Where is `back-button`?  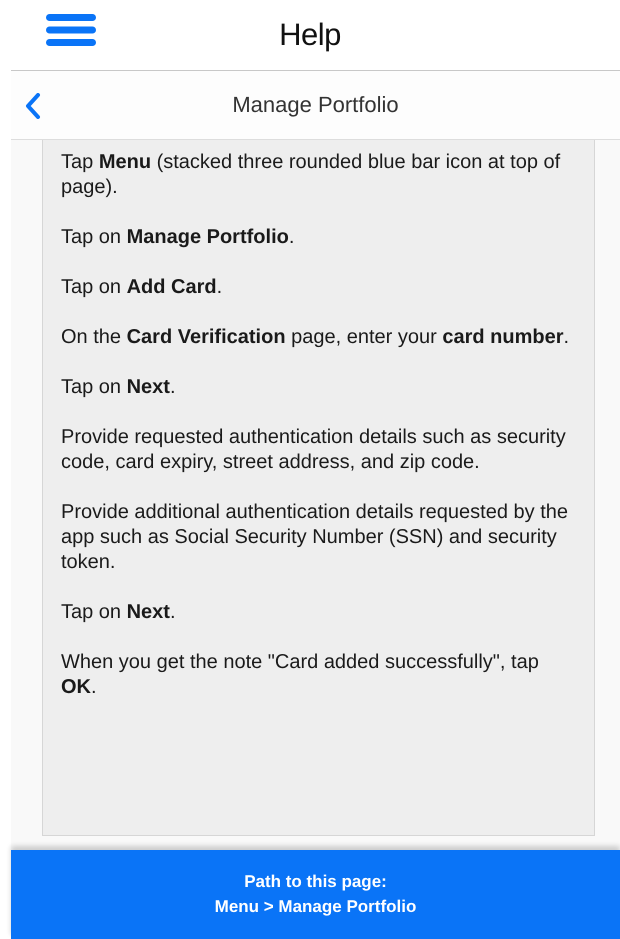
back-button is located at coordinates (33, 106).